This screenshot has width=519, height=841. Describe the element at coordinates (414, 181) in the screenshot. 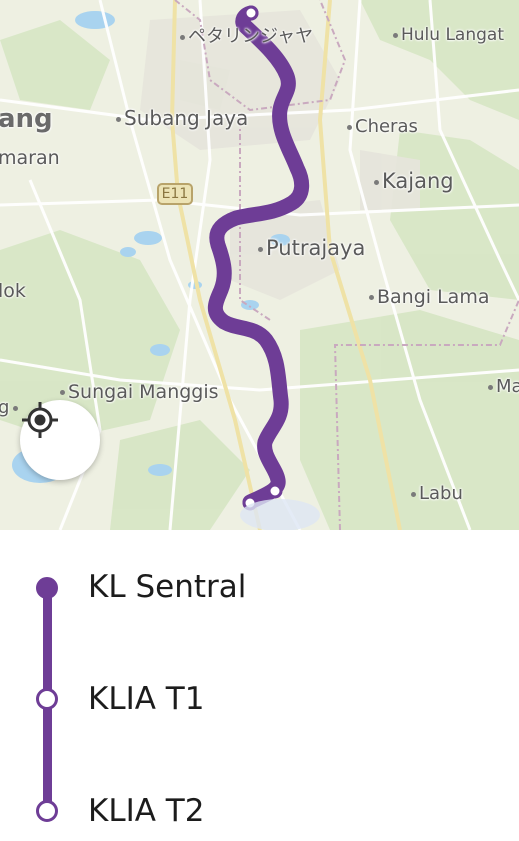

I see `place-kajang: Kajang` at that location.